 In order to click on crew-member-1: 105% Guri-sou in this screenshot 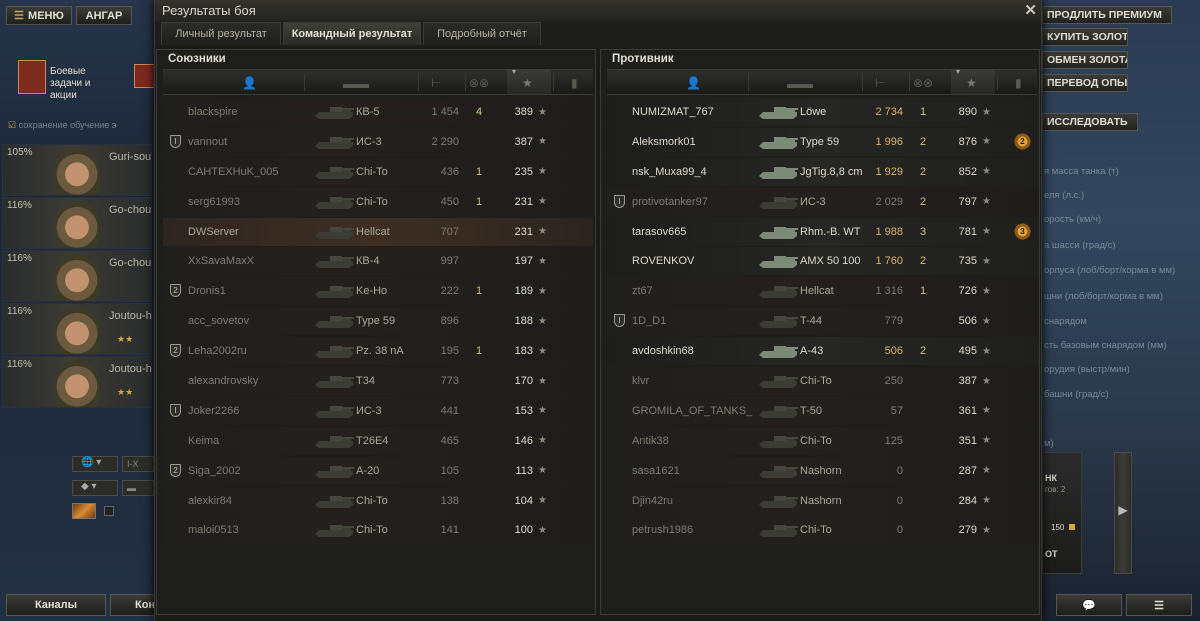, I will do `click(77, 170)`.